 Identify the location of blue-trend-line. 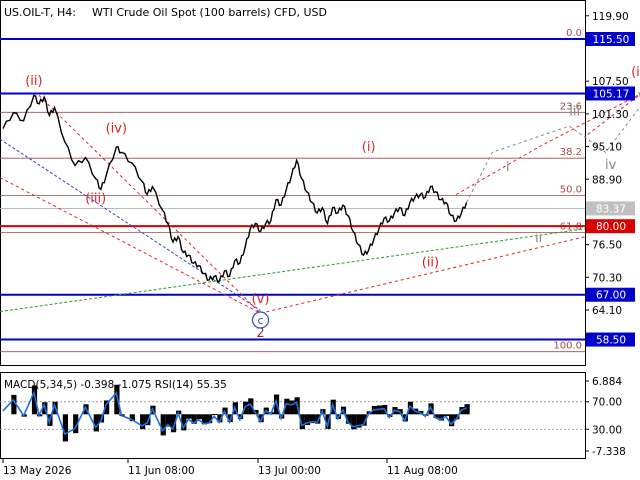
(130, 224).